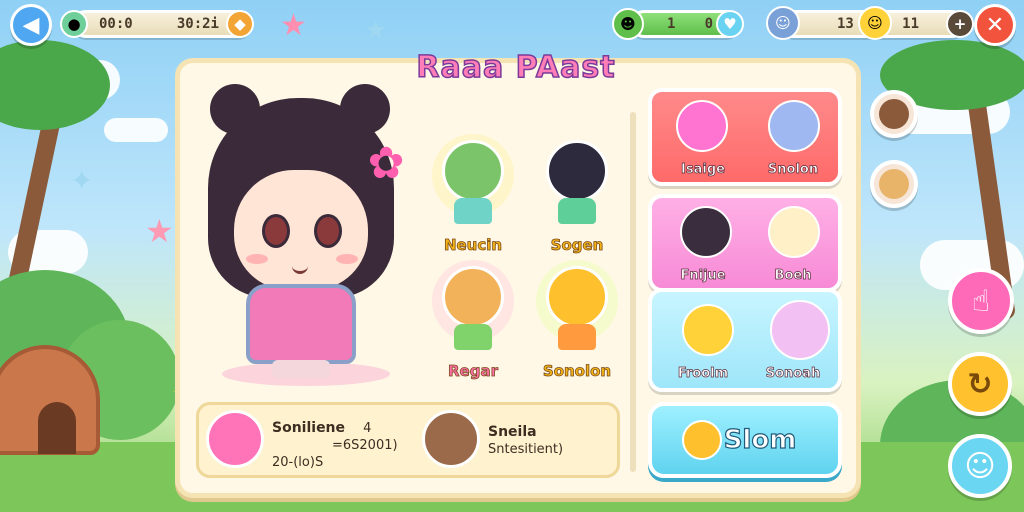 This screenshot has width=1024, height=512. I want to click on score-left-value: 1, so click(671, 24).